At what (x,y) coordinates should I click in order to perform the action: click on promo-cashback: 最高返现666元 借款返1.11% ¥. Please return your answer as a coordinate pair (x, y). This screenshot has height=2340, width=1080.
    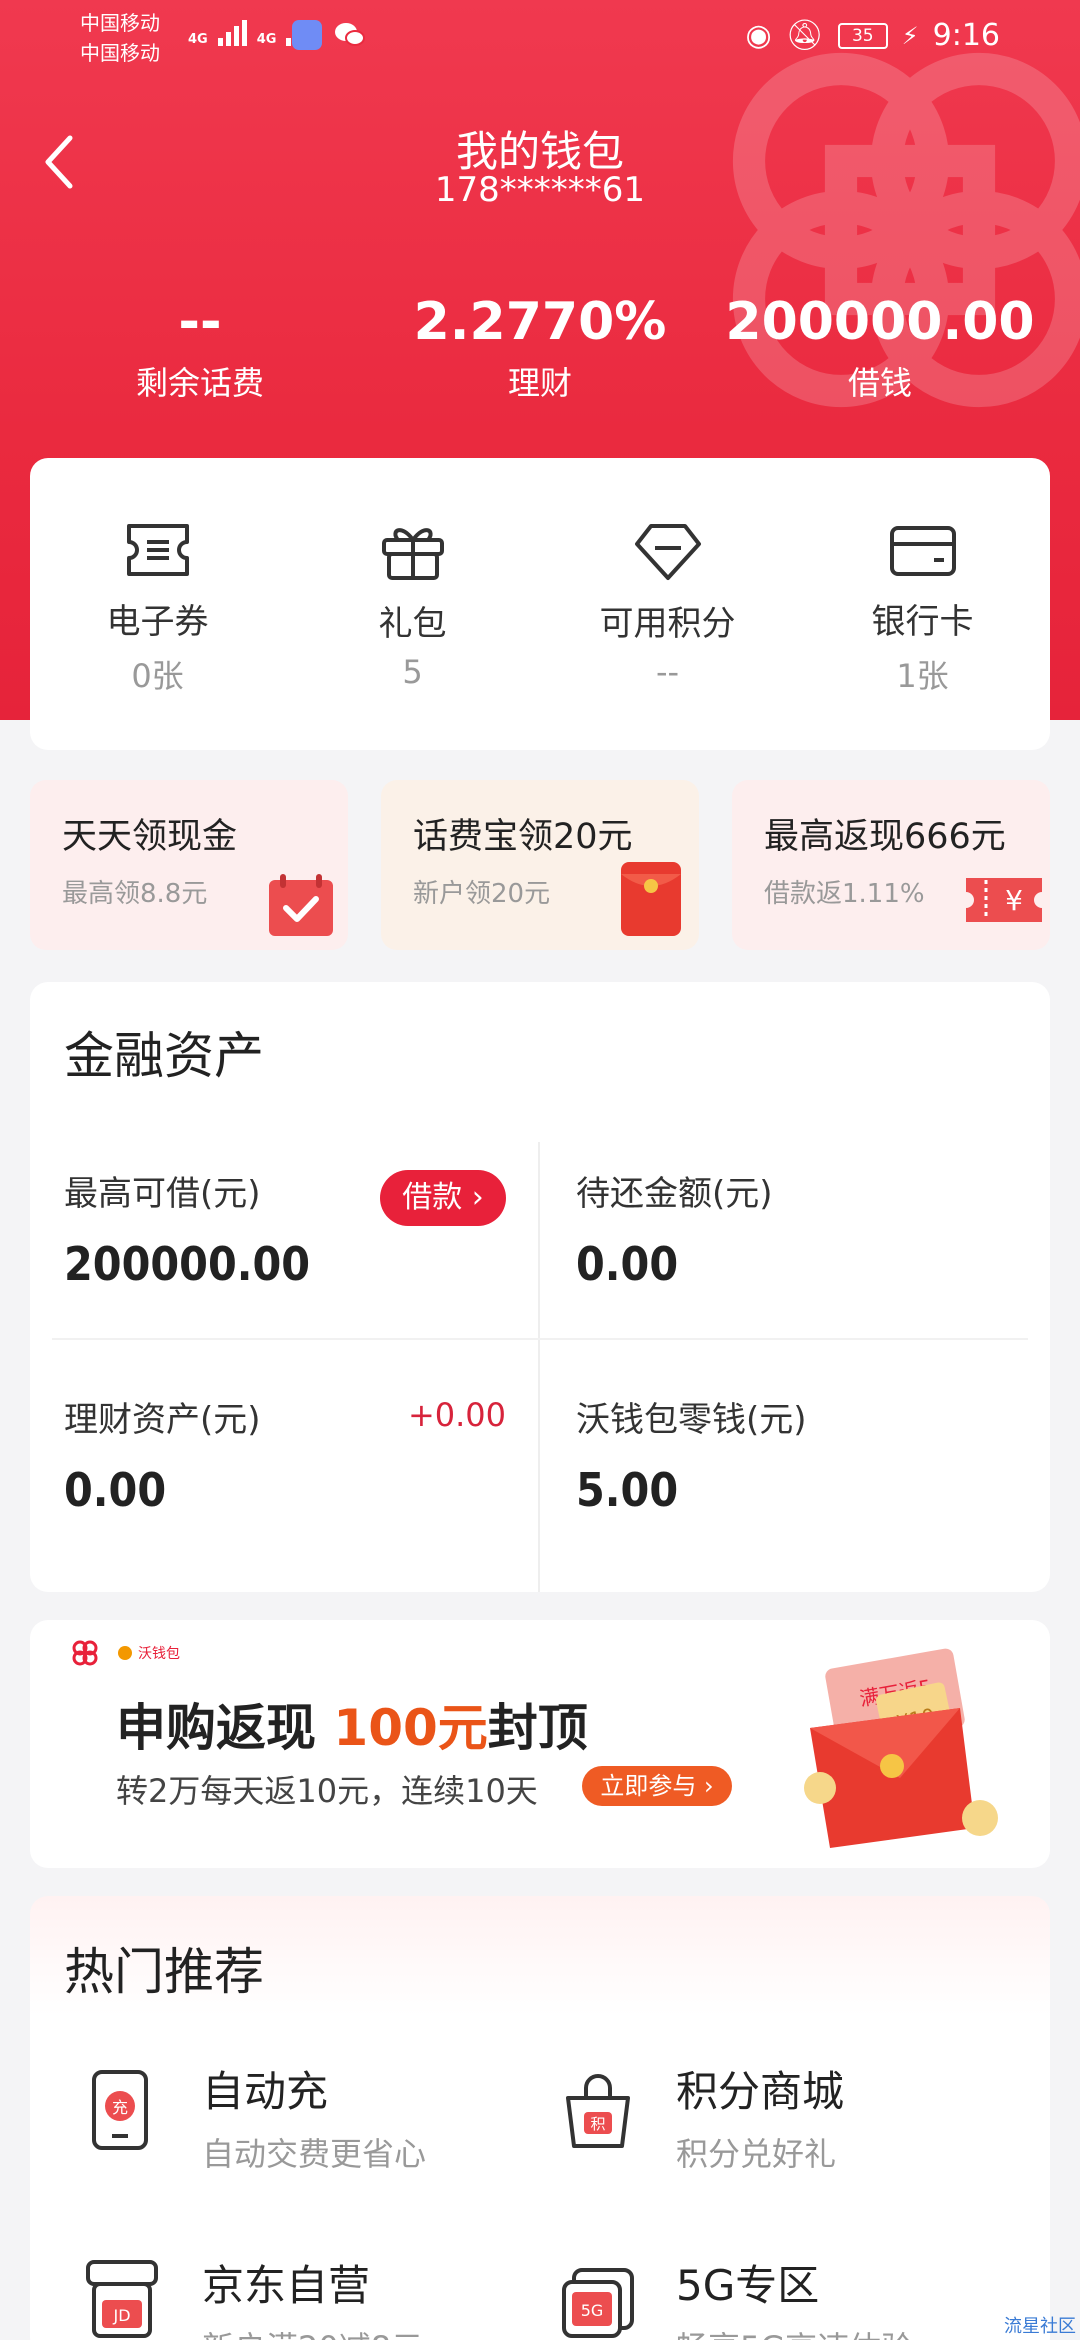
    Looking at the image, I should click on (891, 865).